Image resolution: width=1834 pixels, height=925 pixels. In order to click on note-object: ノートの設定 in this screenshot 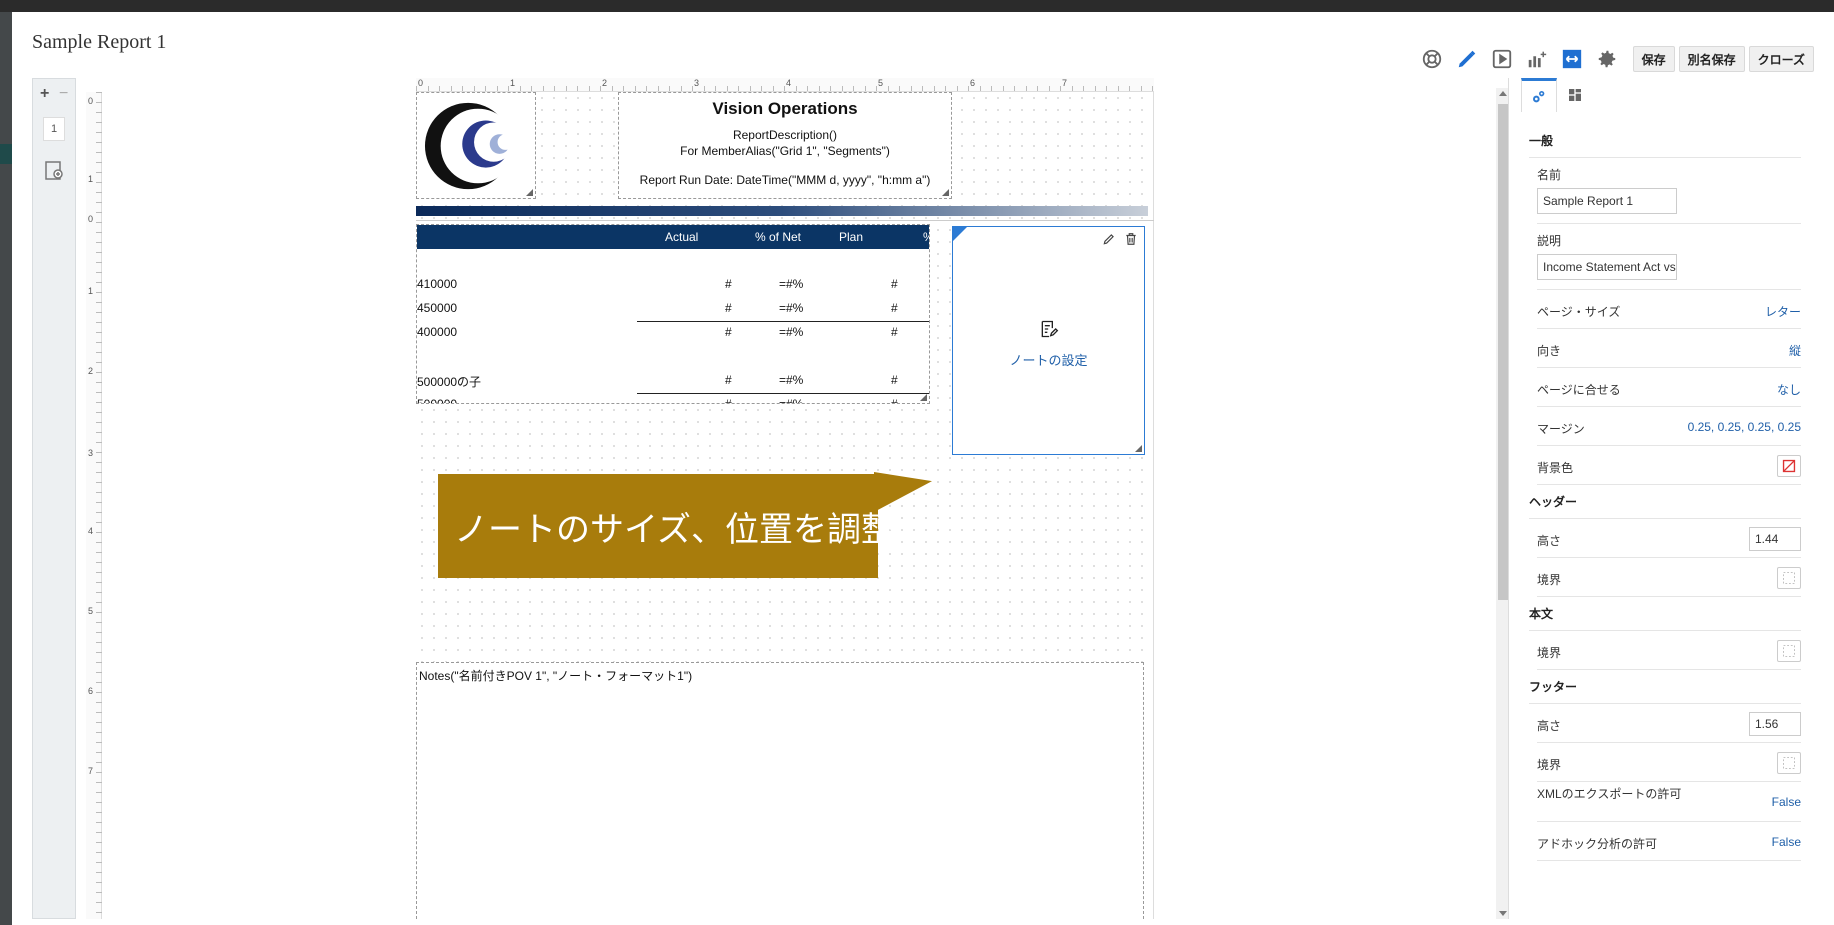, I will do `click(1048, 340)`.